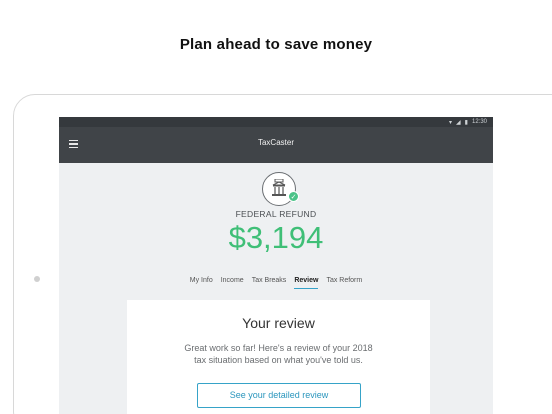 This screenshot has width=552, height=414. I want to click on wifi-icon: ▾, so click(451, 122).